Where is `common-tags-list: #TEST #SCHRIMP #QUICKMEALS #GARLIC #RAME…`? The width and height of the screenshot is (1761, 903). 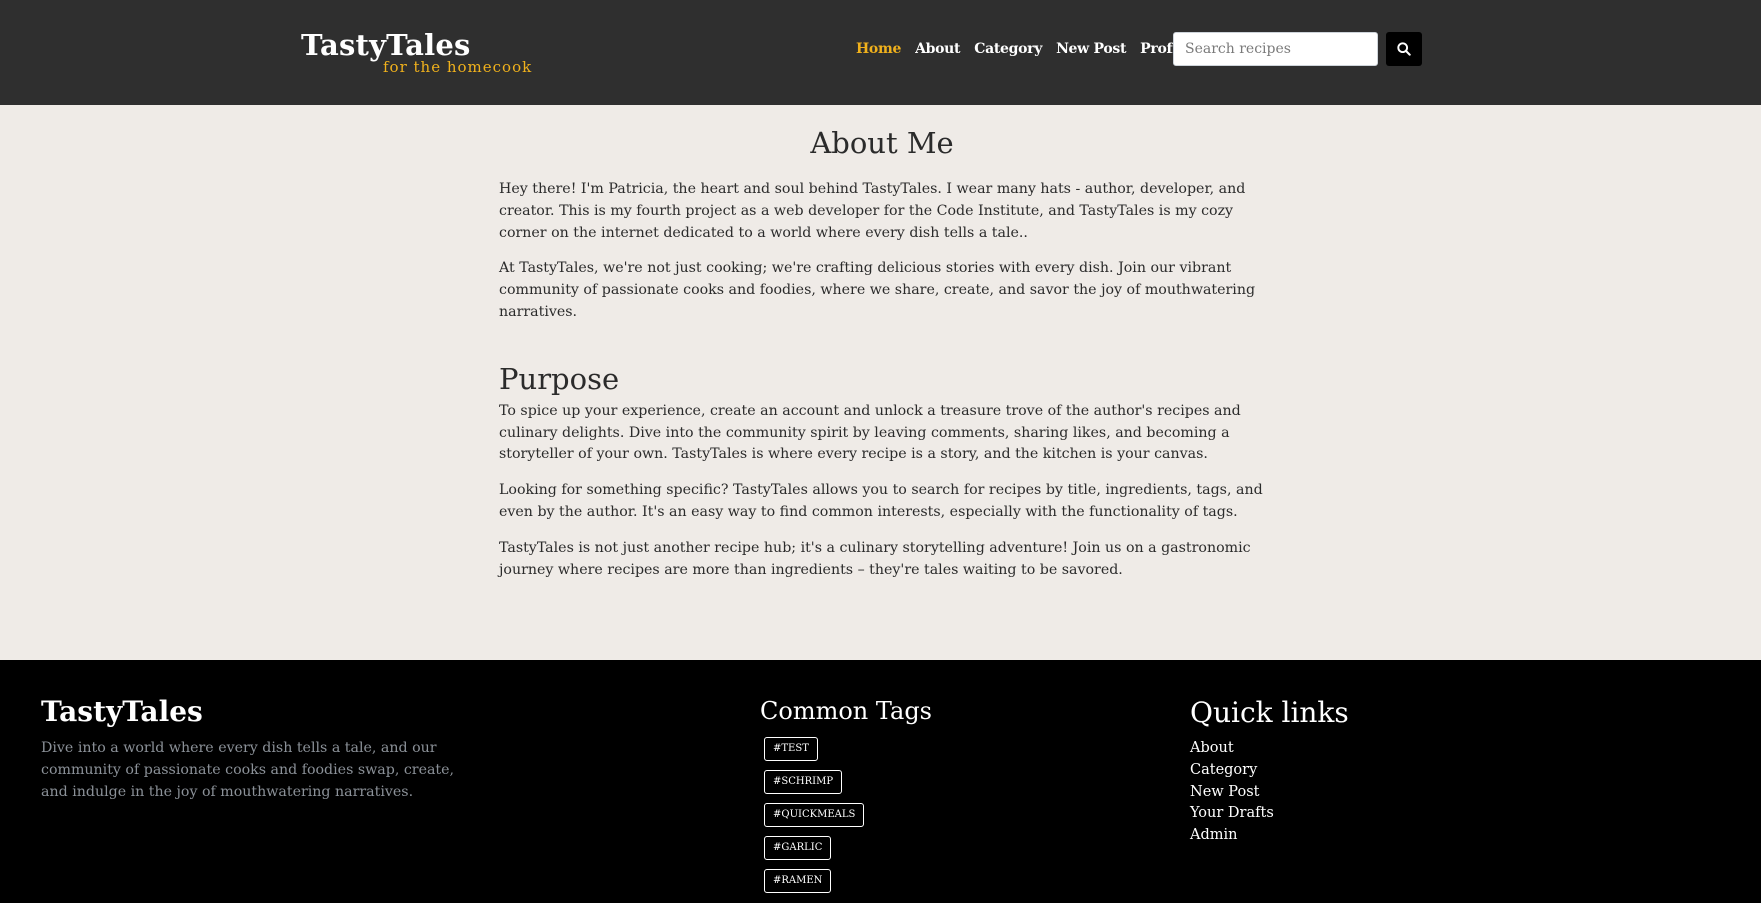 common-tags-list: #TEST #SCHRIMP #QUICKMEALS #GARLIC #RAME… is located at coordinates (814, 819).